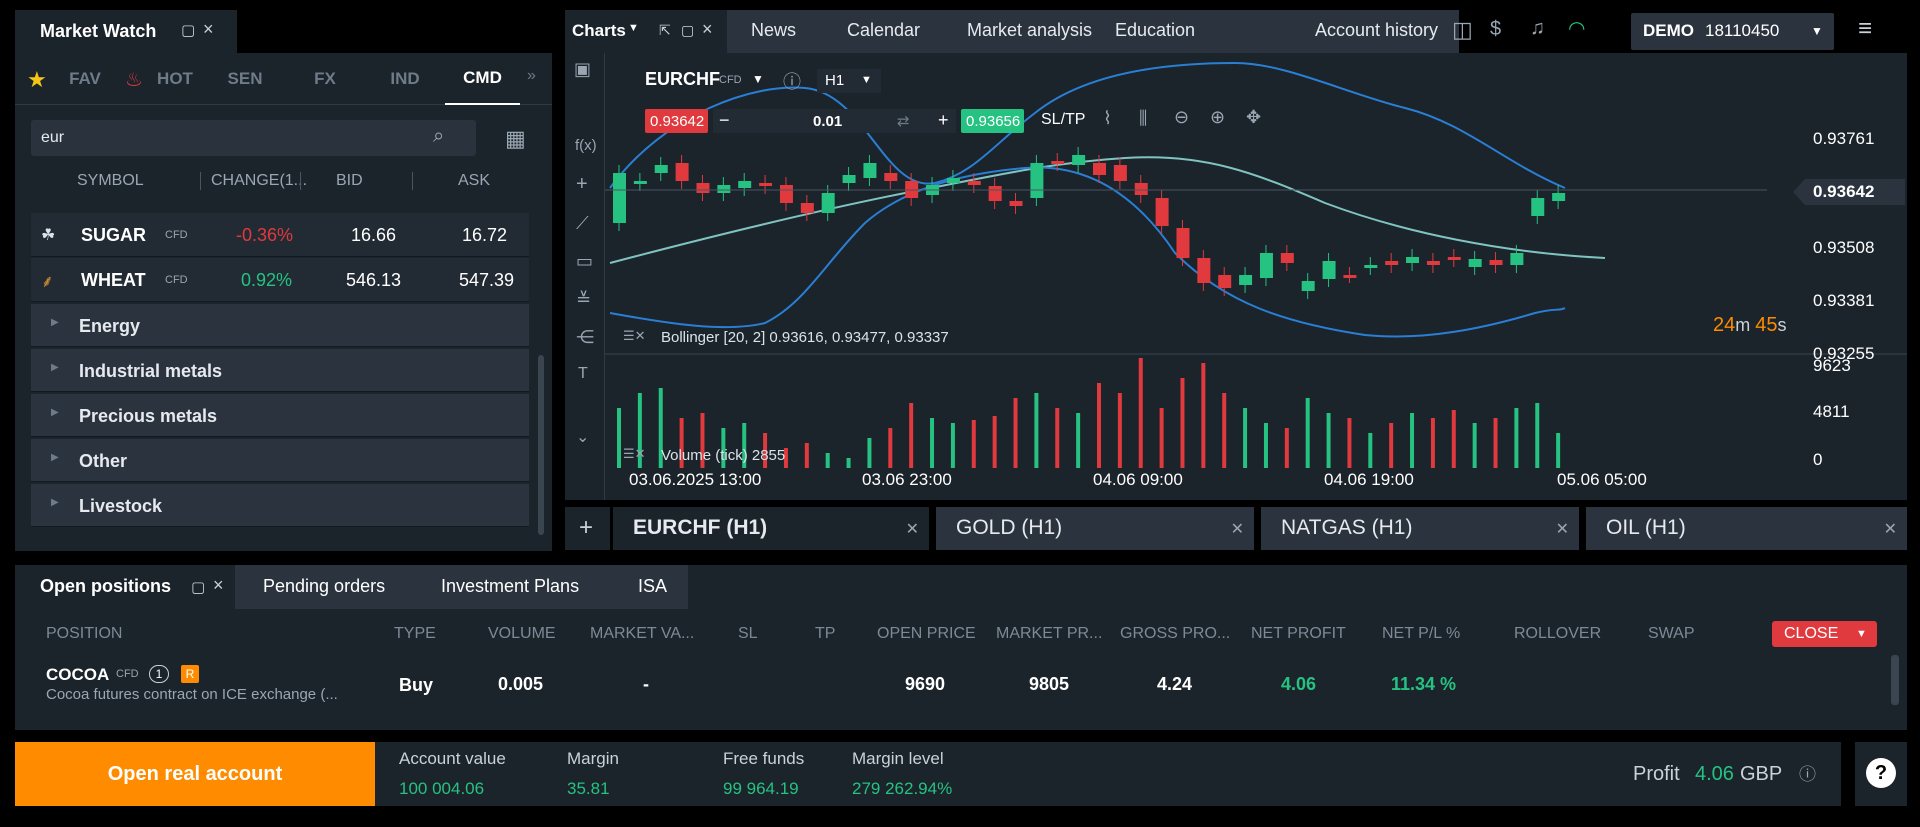 The width and height of the screenshot is (1920, 827). Describe the element at coordinates (510, 586) in the screenshot. I see `tab-investment-plans: Investment Plans` at that location.